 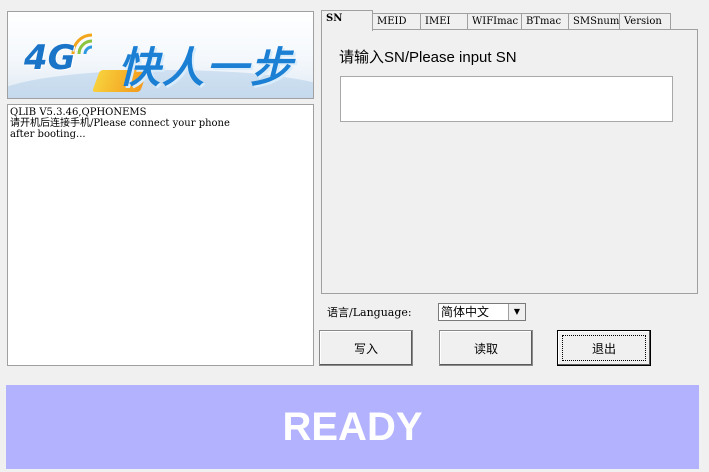 What do you see at coordinates (369, 312) in the screenshot?
I see `language-label: 语言/Language:` at bounding box center [369, 312].